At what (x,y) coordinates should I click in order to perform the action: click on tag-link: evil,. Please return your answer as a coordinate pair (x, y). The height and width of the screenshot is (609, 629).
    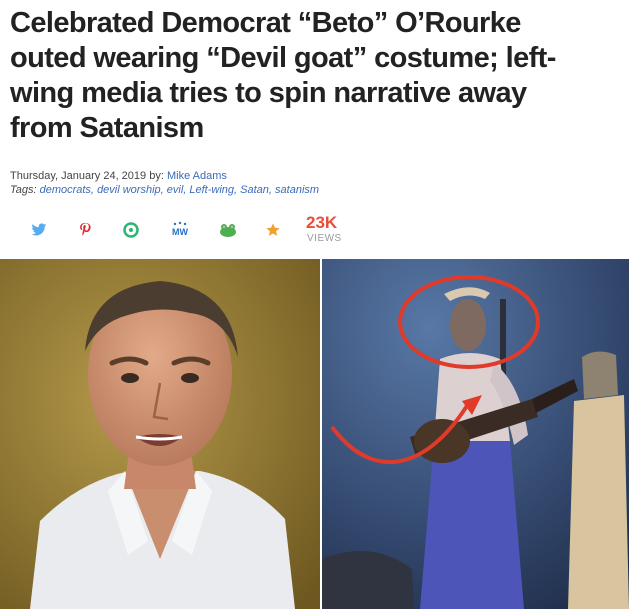
    Looking at the image, I should click on (177, 190).